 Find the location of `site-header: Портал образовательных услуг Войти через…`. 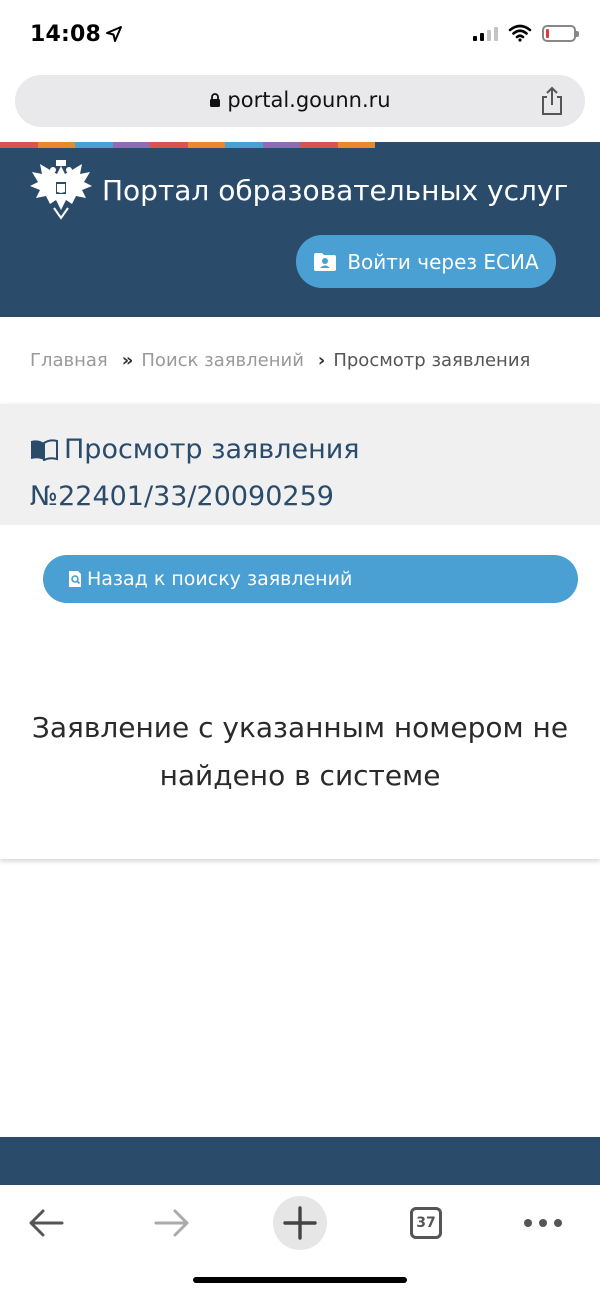

site-header: Портал образовательных услуг Войти через… is located at coordinates (300, 229).